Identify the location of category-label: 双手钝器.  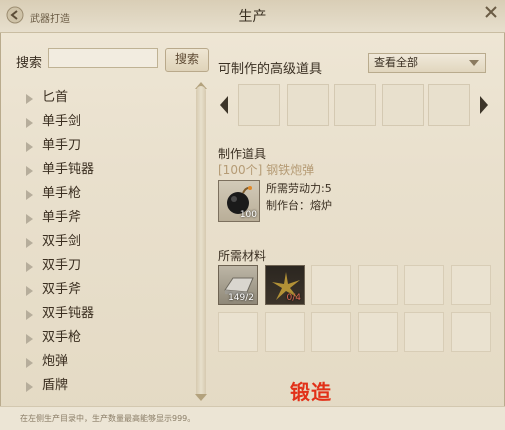
(68, 313).